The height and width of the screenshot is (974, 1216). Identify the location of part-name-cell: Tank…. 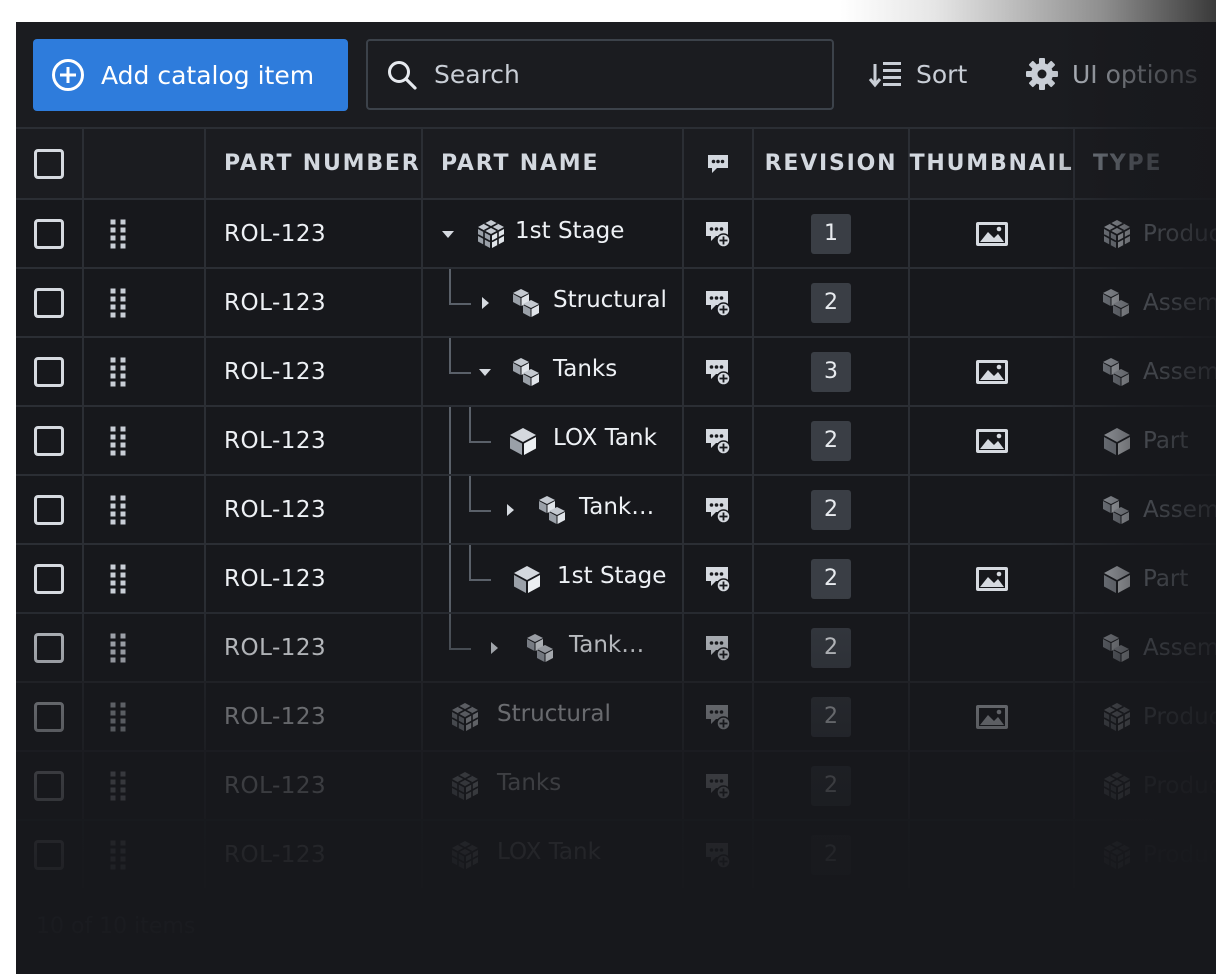
(553, 510).